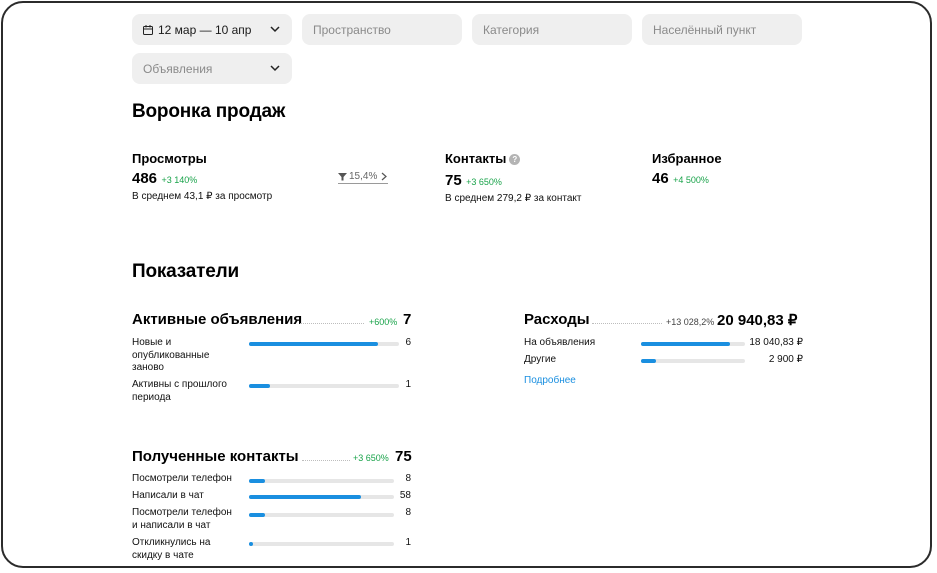 Image resolution: width=937 pixels, height=573 pixels. Describe the element at coordinates (179, 391) in the screenshot. I see `list-item-label: Активны с прошлого периода` at that location.